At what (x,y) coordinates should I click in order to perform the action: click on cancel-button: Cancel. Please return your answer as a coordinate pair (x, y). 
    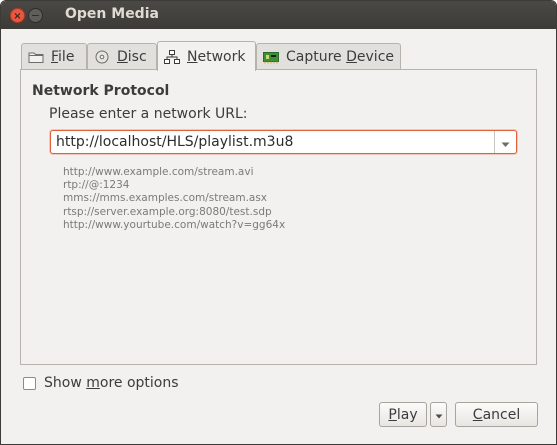
    Looking at the image, I should click on (496, 414).